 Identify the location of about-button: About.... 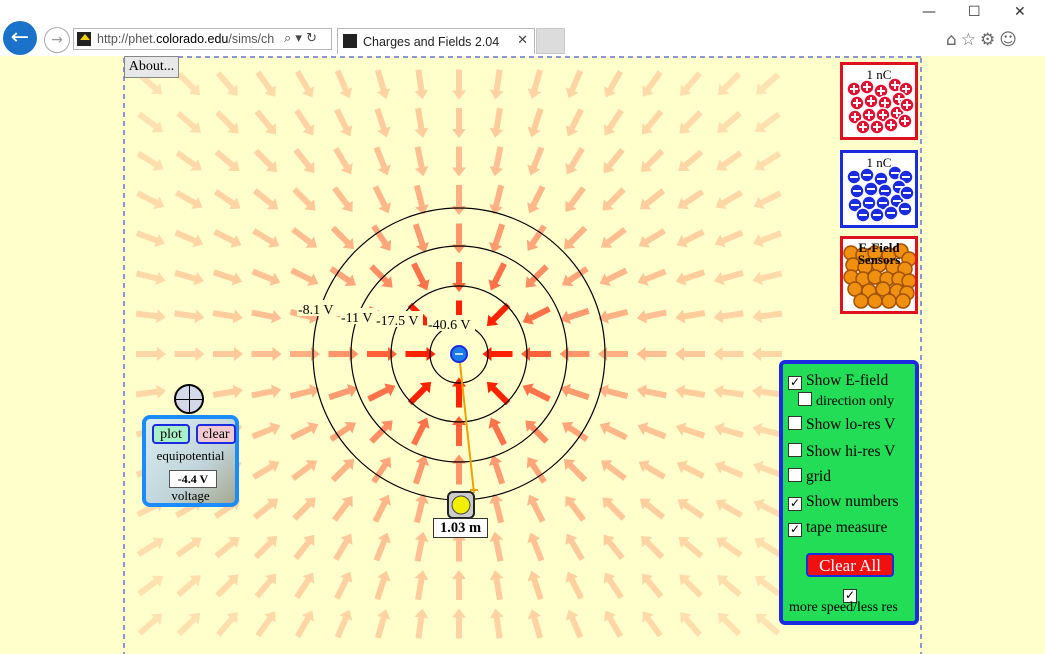
(151, 67).